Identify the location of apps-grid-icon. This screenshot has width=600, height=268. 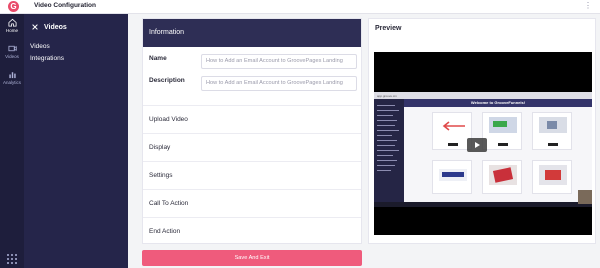
(12, 259).